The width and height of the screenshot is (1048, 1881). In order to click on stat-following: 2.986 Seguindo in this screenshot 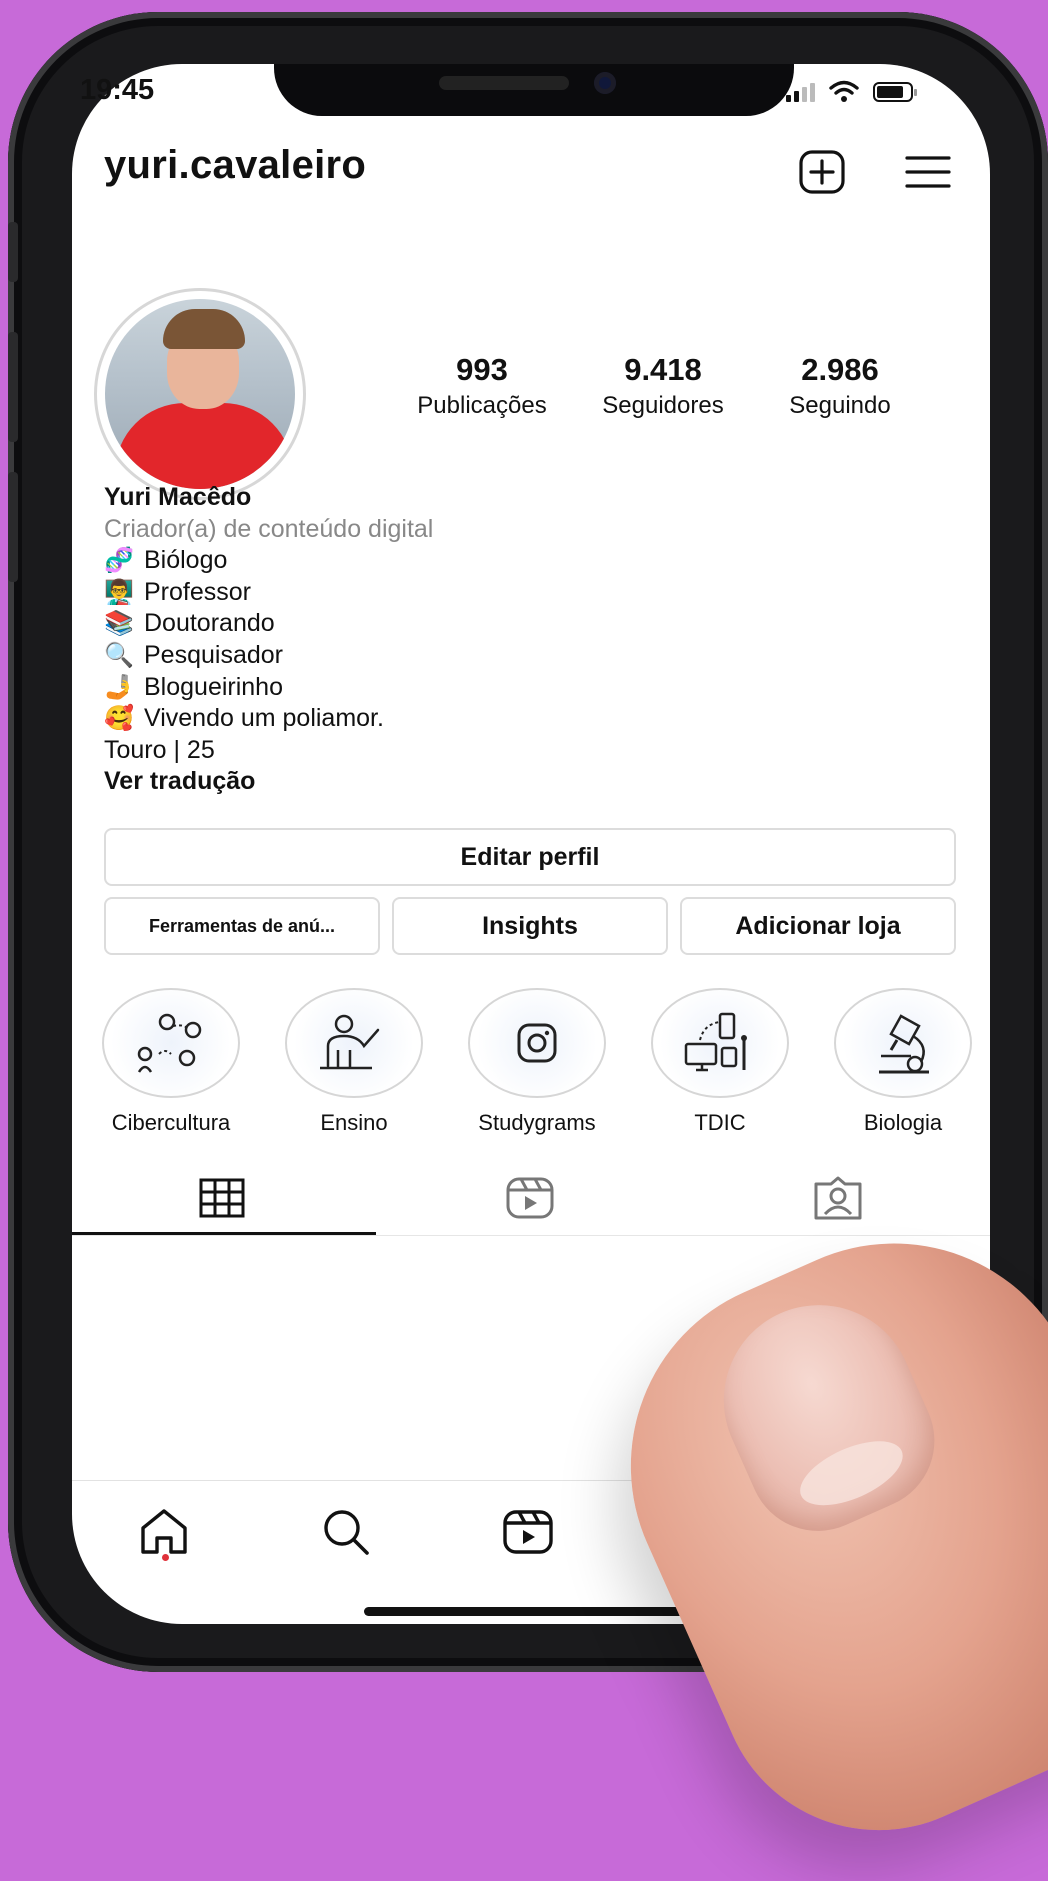, I will do `click(840, 386)`.